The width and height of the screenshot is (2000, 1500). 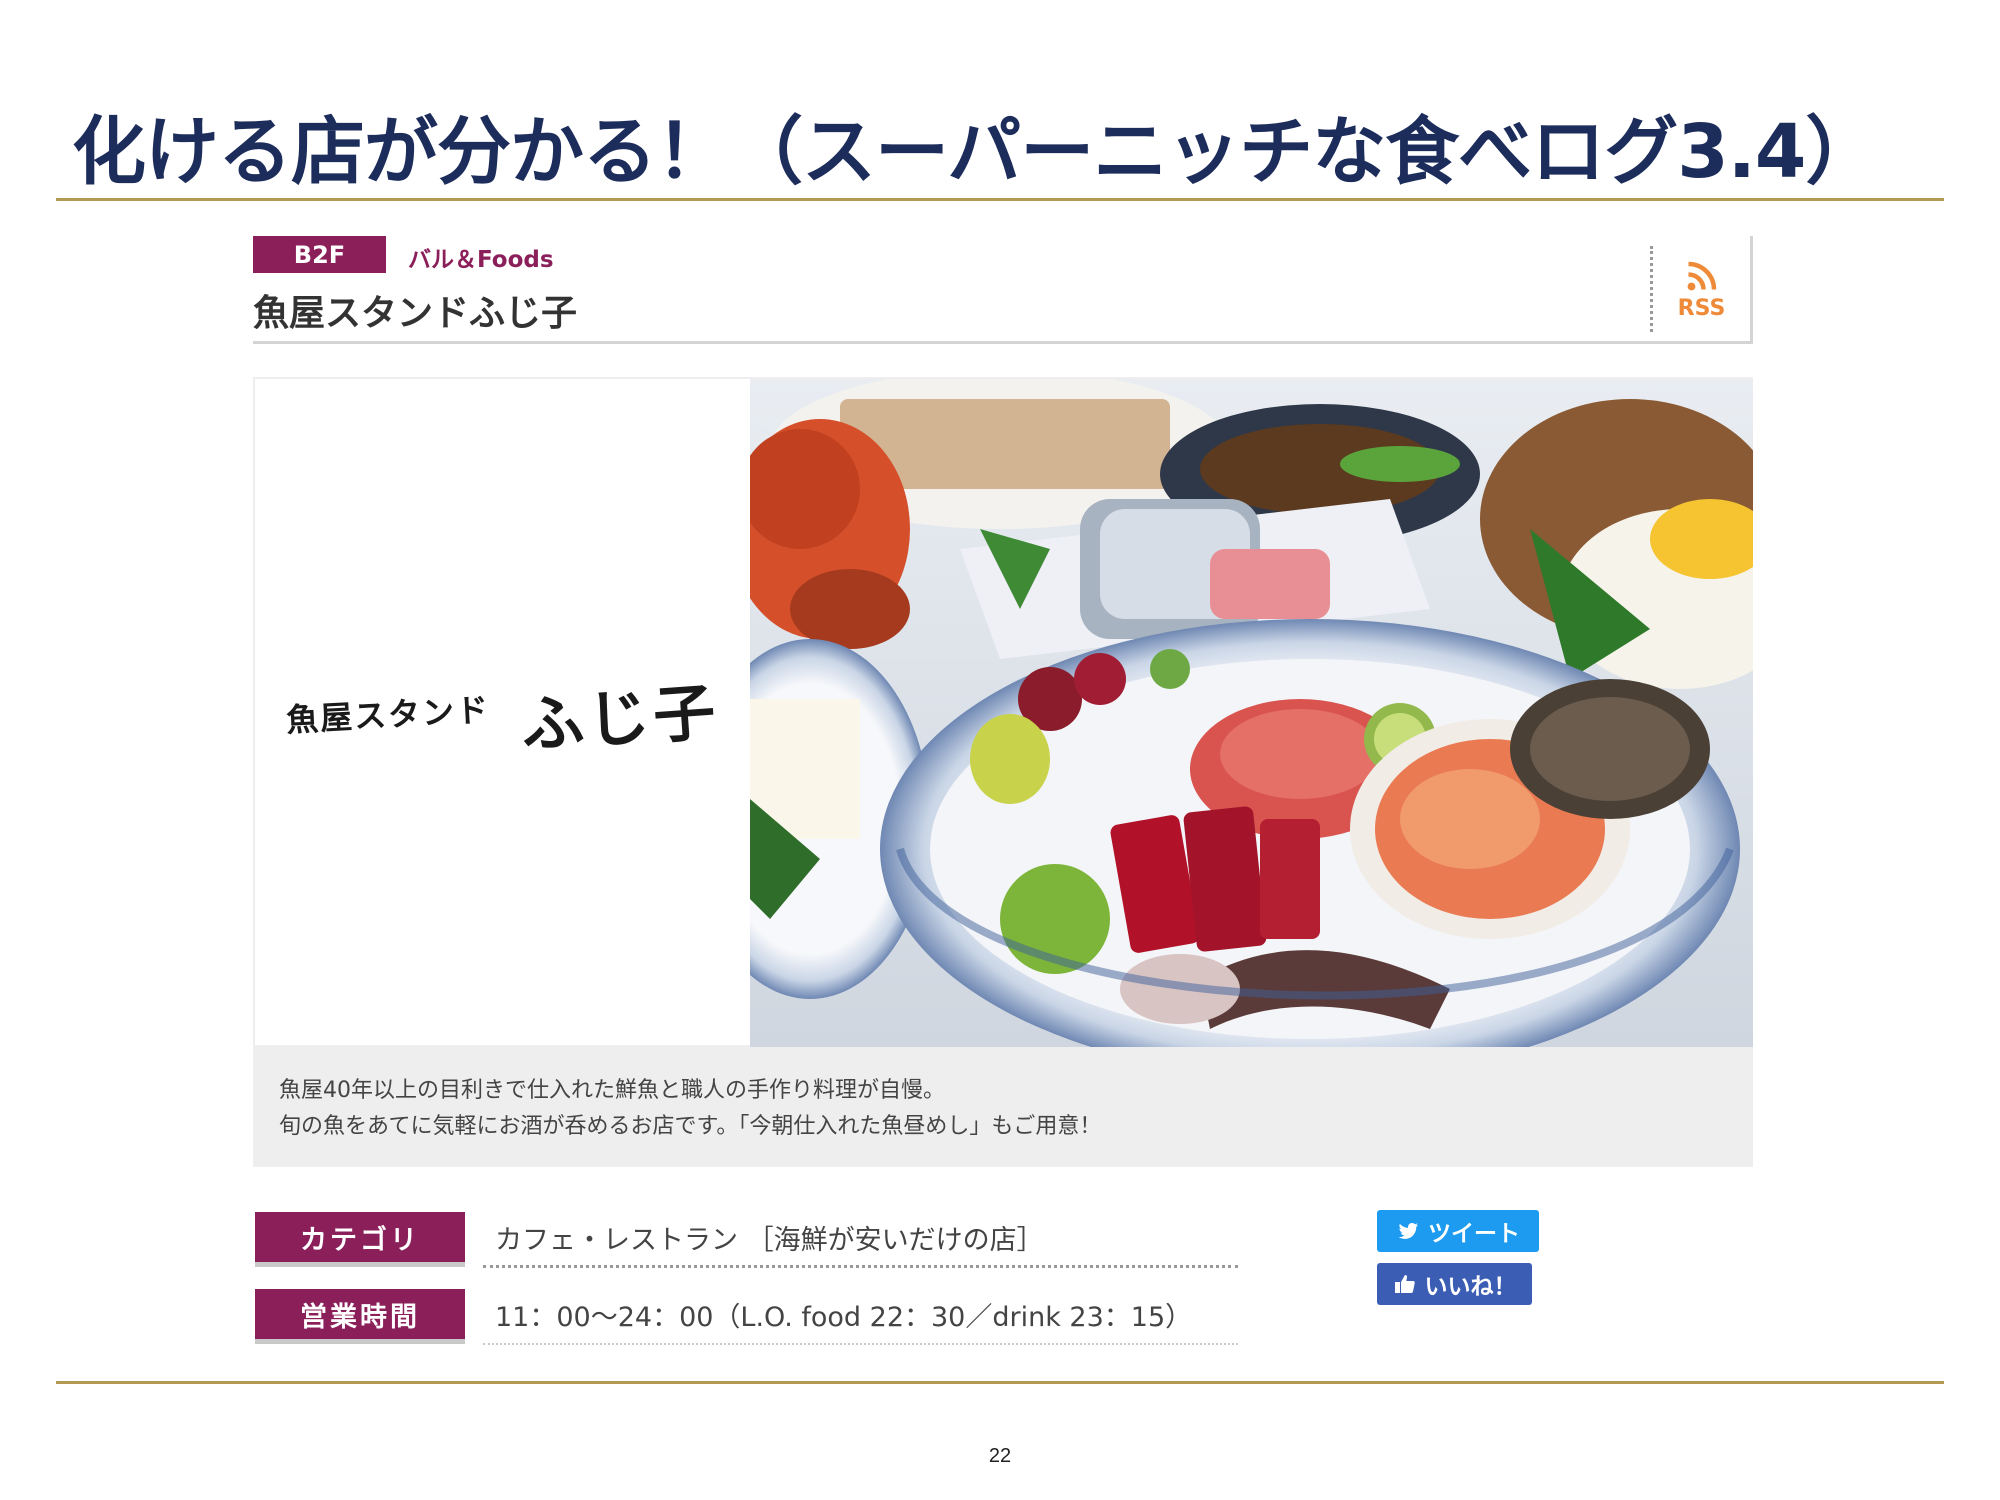 I want to click on slide-title: 化ける店が分かる！（スーパーニッチな食べログ3.4）, so click(x=975, y=152).